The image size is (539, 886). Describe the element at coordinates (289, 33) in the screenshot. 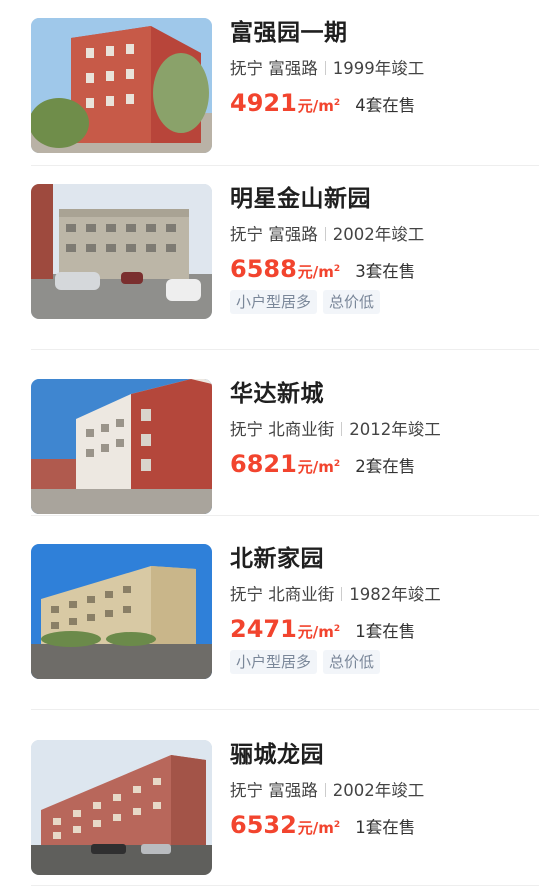

I see `listing-title: 富强园一期` at that location.